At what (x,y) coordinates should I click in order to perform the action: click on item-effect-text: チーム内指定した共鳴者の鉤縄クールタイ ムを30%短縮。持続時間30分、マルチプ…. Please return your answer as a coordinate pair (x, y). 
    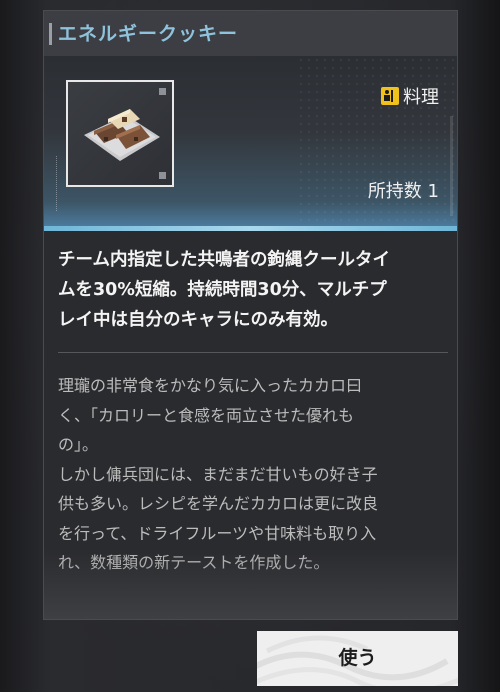
    Looking at the image, I should click on (224, 290).